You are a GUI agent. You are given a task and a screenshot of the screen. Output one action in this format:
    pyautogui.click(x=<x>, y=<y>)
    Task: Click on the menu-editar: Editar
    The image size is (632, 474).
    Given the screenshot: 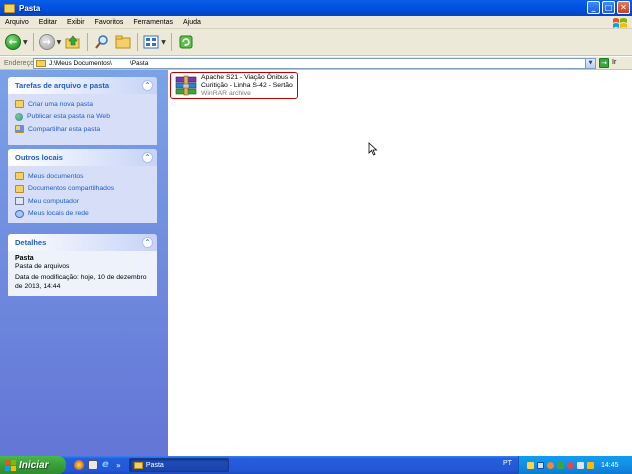 What is the action you would take?
    pyautogui.click(x=48, y=22)
    